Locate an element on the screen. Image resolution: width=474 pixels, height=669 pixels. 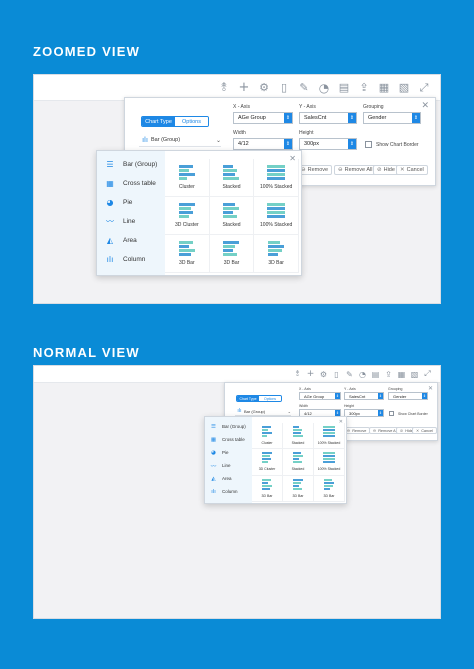
select-arrow-icon: ⇕ is located at coordinates (288, 118).